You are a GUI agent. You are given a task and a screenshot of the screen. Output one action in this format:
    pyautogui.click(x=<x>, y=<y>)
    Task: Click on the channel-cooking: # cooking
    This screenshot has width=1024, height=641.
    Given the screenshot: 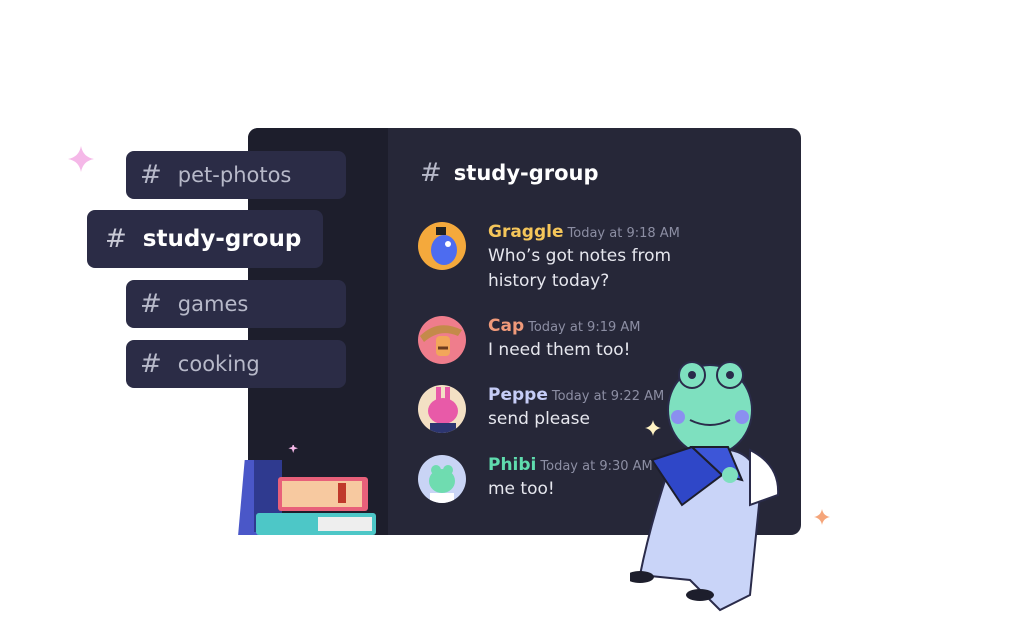 What is the action you would take?
    pyautogui.click(x=236, y=364)
    